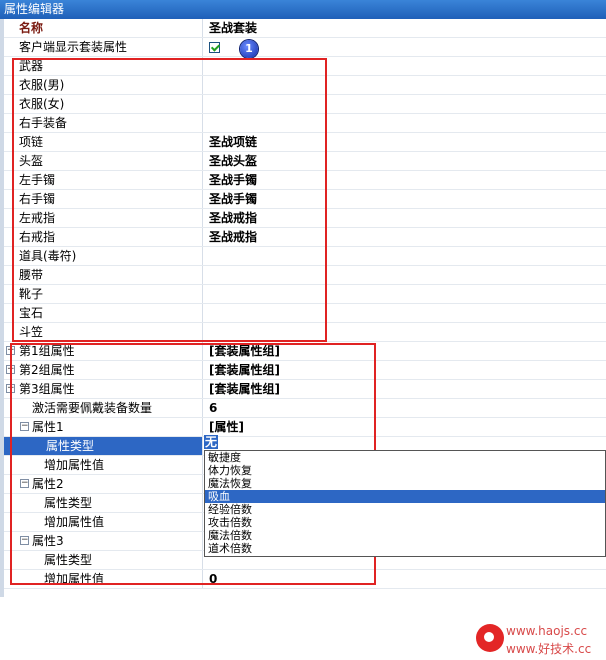 The width and height of the screenshot is (606, 660). Describe the element at coordinates (34, 9) in the screenshot. I see `window-title: 属性编辑器` at that location.